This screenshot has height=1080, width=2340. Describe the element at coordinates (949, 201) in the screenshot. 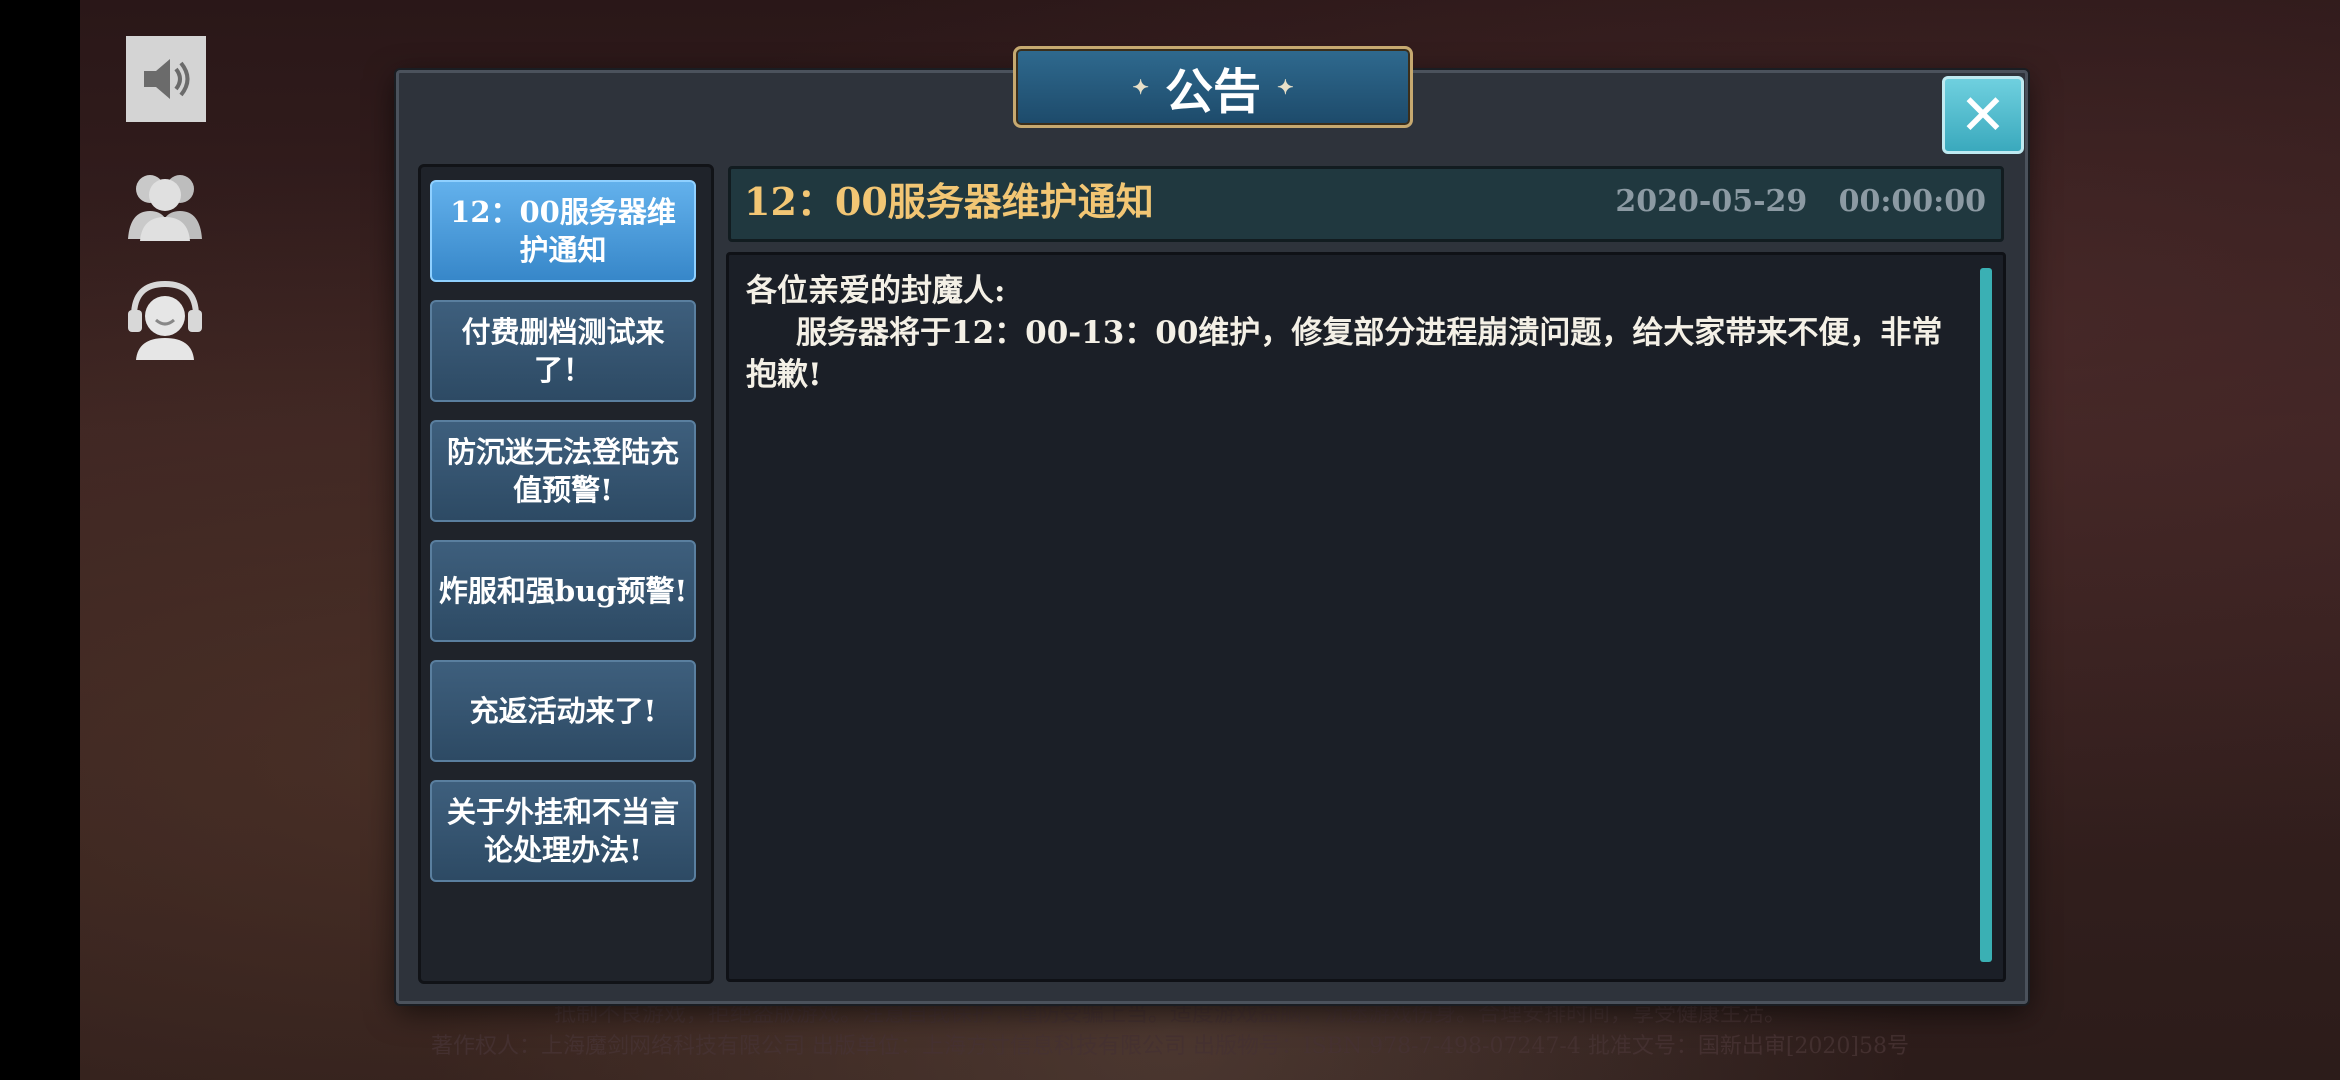

I see `announcement-title: 12：00服务器维护通知` at that location.